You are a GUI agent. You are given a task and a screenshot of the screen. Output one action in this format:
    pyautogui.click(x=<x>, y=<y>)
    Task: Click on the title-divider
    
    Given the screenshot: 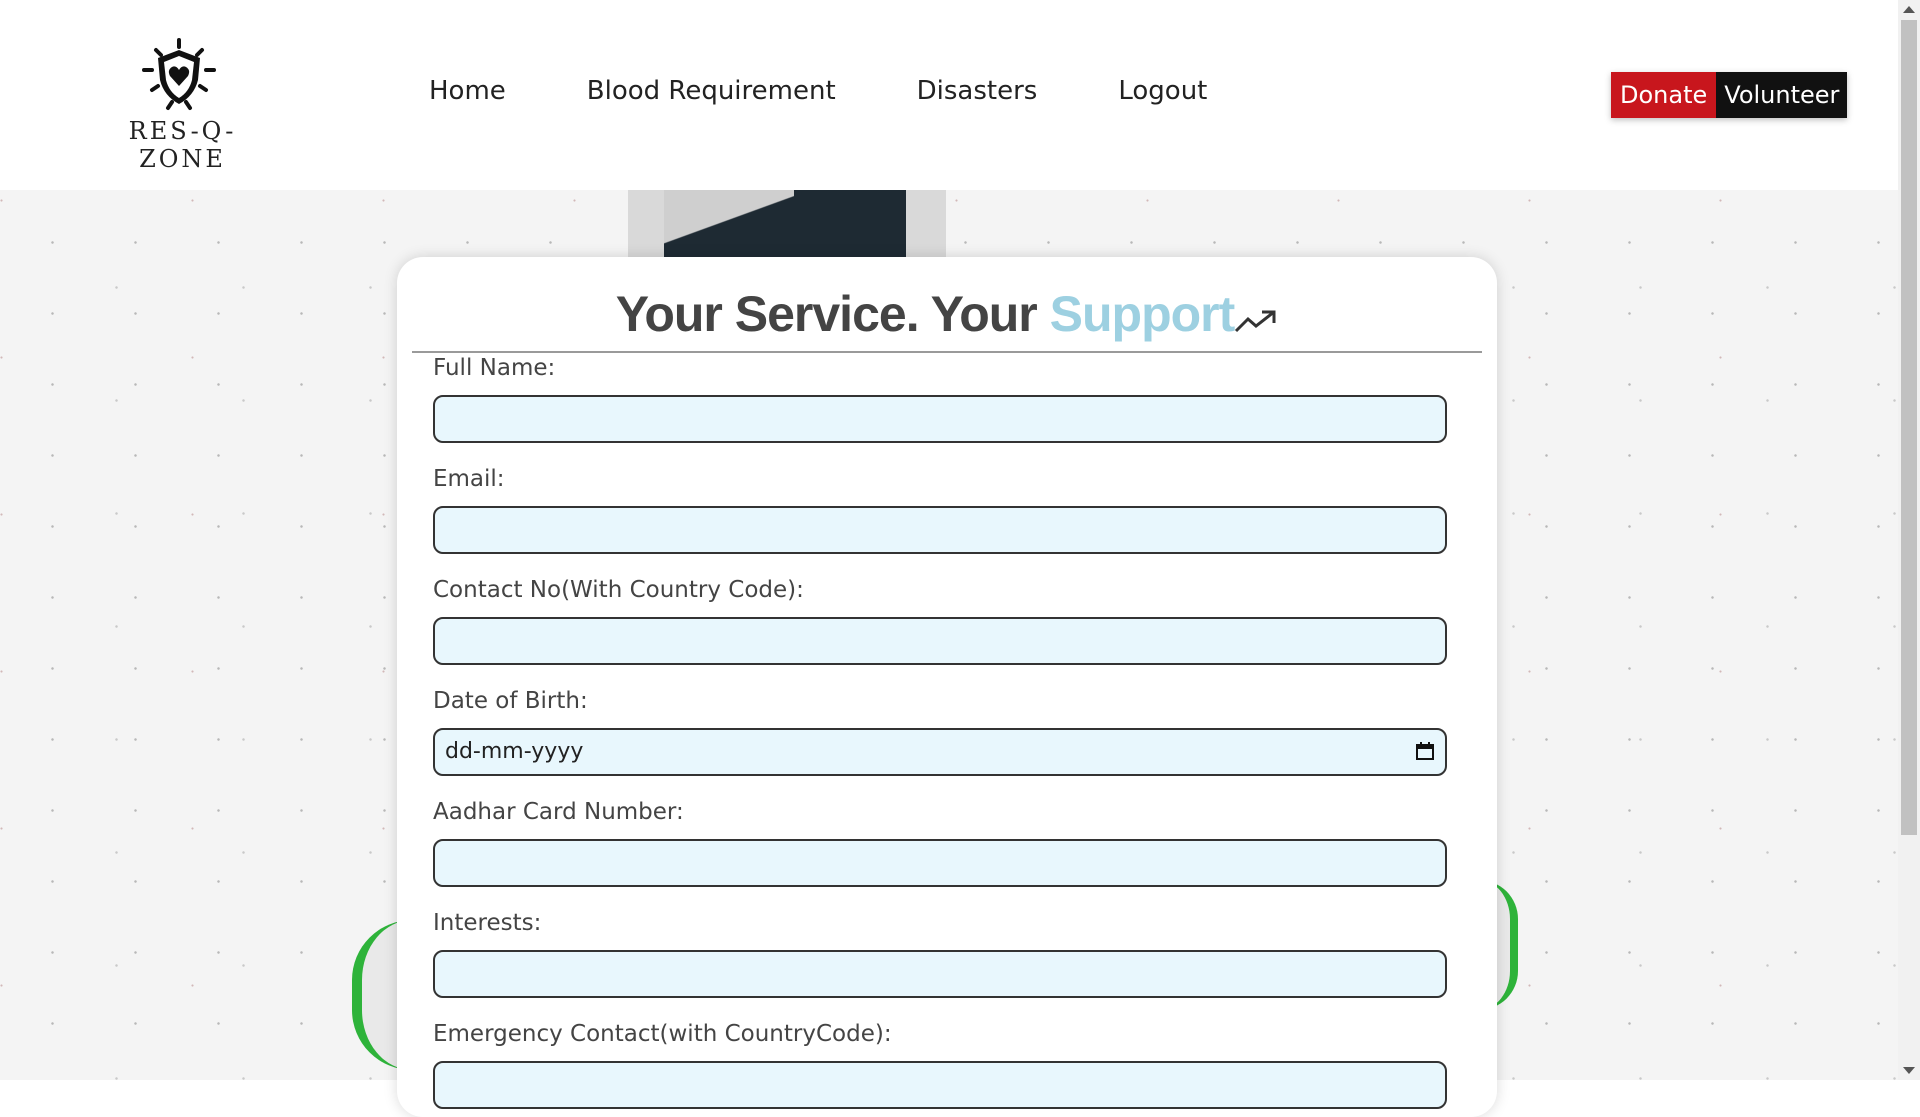 What is the action you would take?
    pyautogui.click(x=947, y=352)
    